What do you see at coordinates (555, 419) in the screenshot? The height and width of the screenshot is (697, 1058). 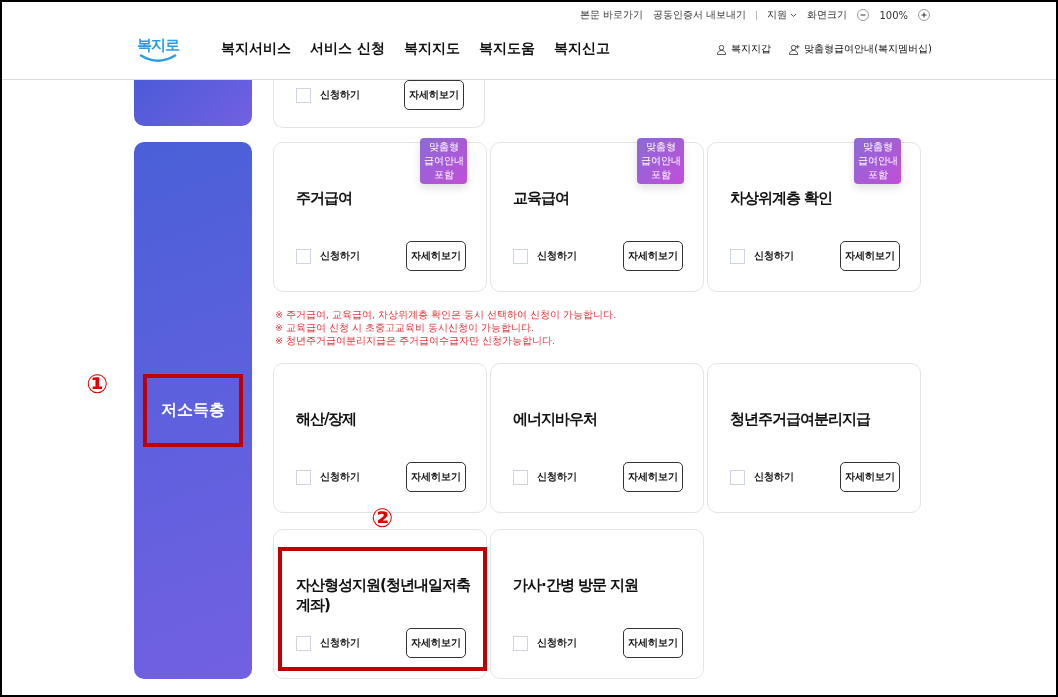 I see `service-title: 에너지바우처` at bounding box center [555, 419].